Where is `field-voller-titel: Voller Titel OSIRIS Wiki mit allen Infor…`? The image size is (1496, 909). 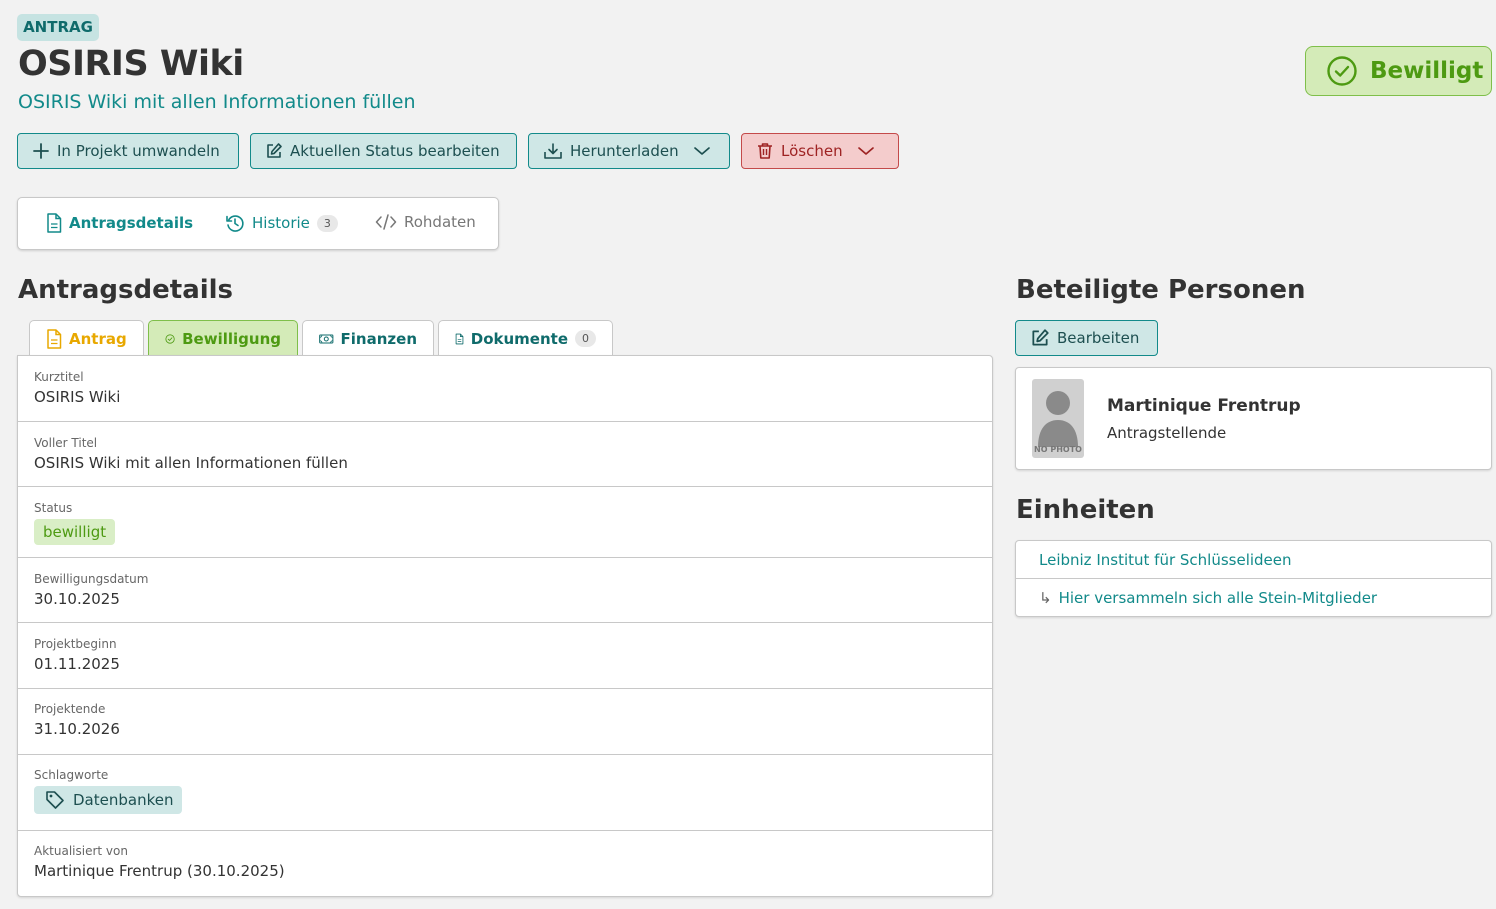
field-voller-titel: Voller Titel OSIRIS Wiki mit allen Infor… is located at coordinates (505, 454).